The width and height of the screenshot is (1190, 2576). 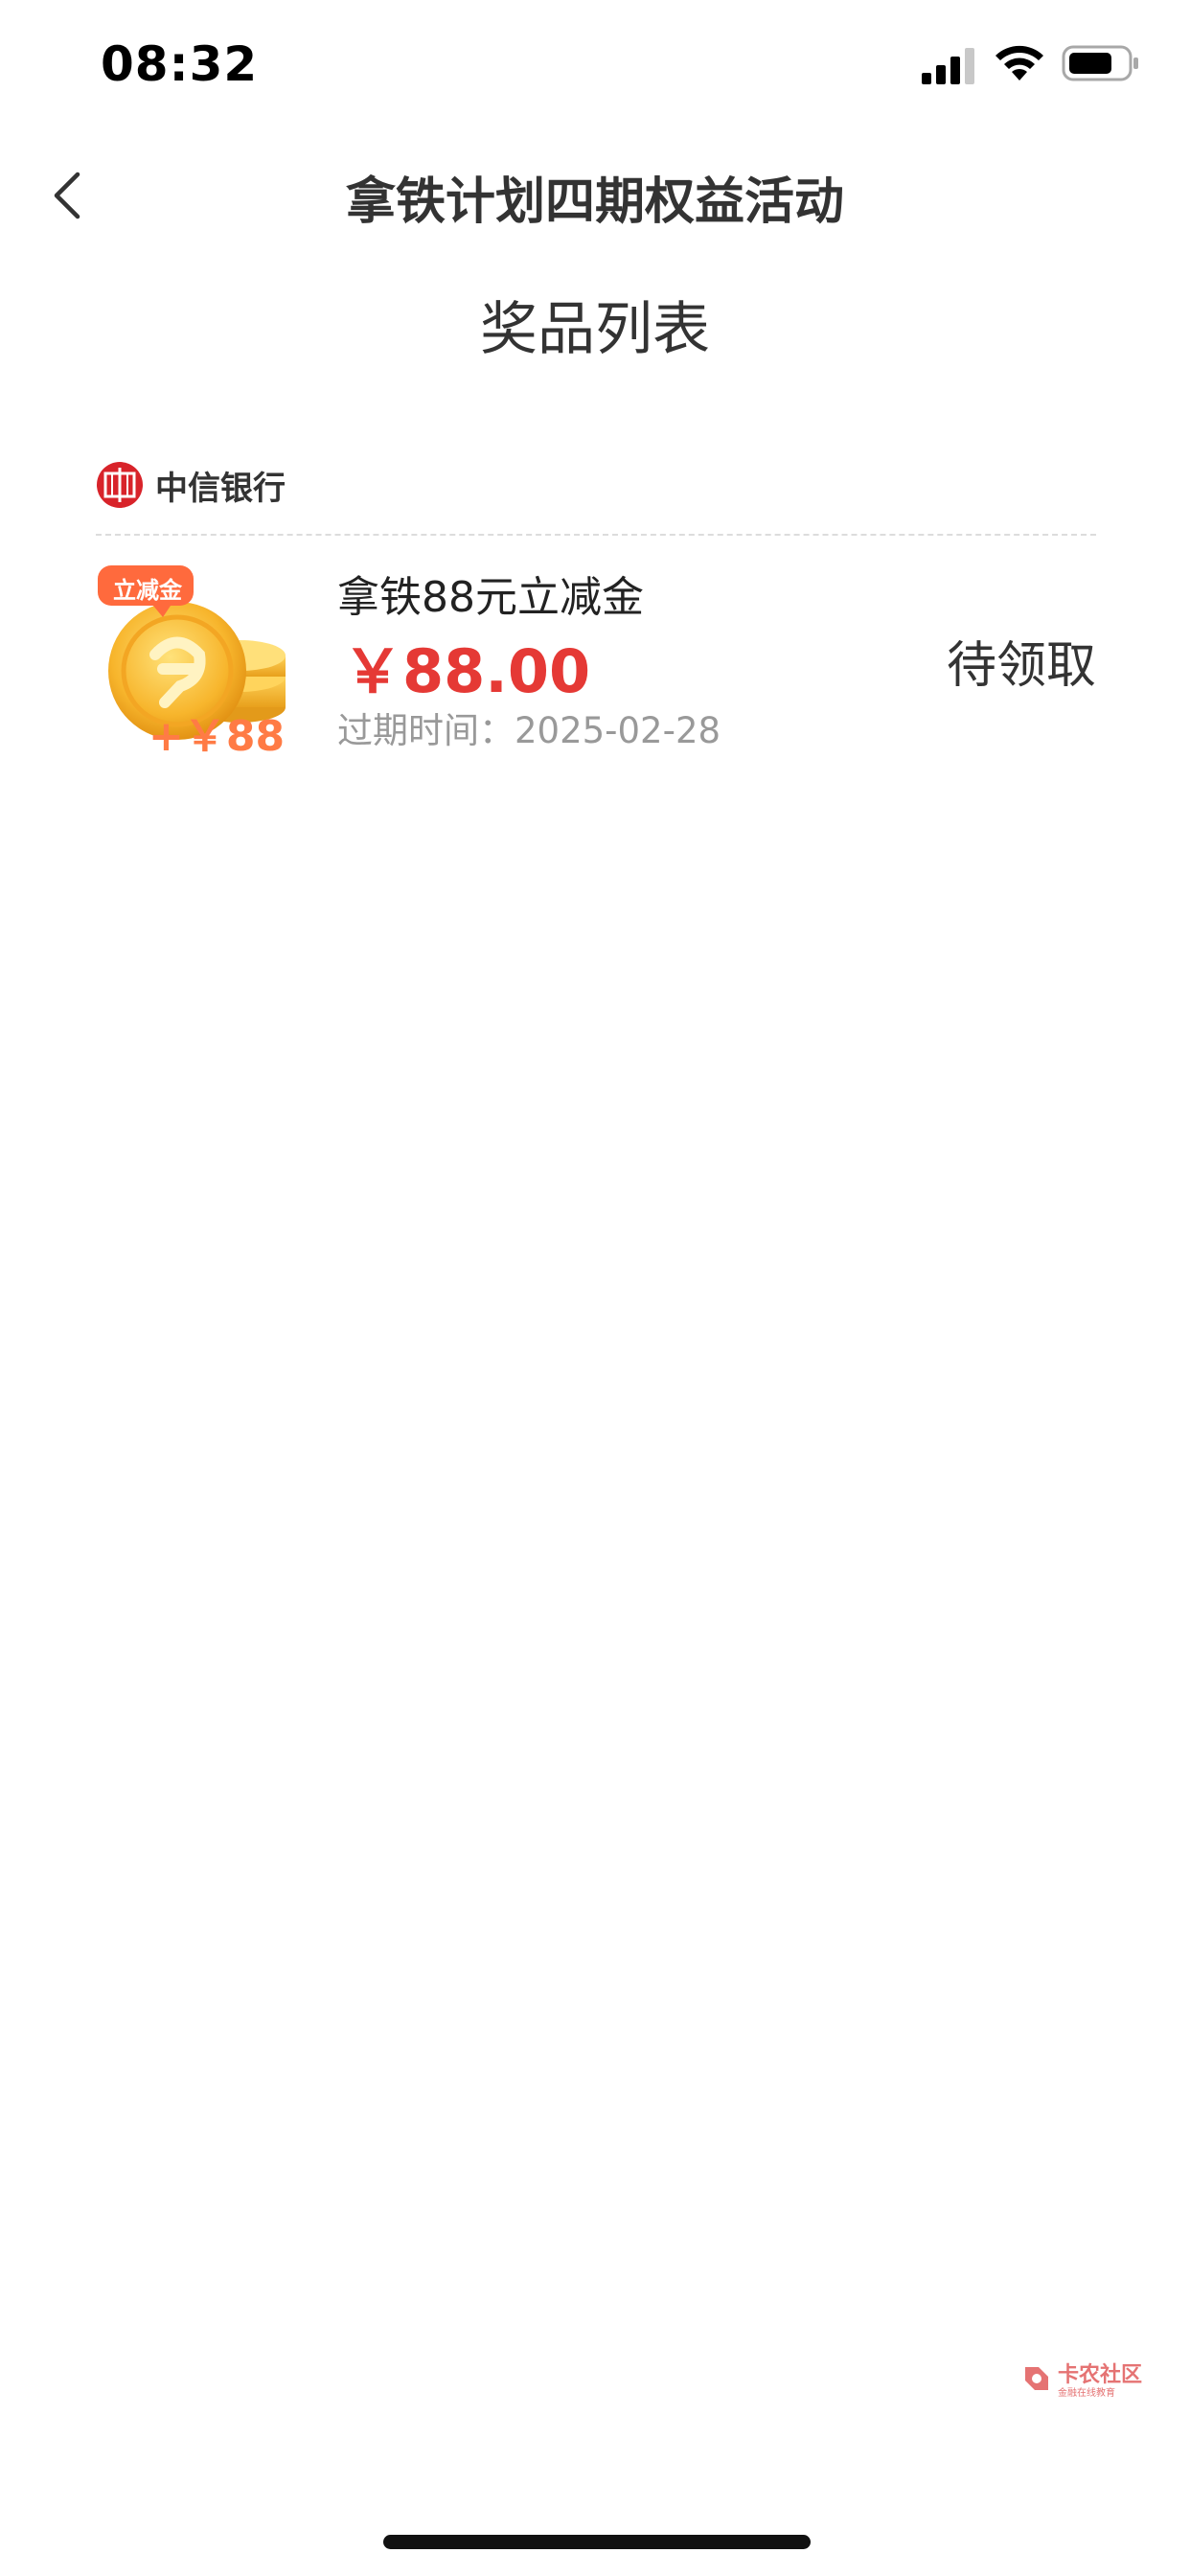 What do you see at coordinates (120, 485) in the screenshot?
I see `citic-bank-logo` at bounding box center [120, 485].